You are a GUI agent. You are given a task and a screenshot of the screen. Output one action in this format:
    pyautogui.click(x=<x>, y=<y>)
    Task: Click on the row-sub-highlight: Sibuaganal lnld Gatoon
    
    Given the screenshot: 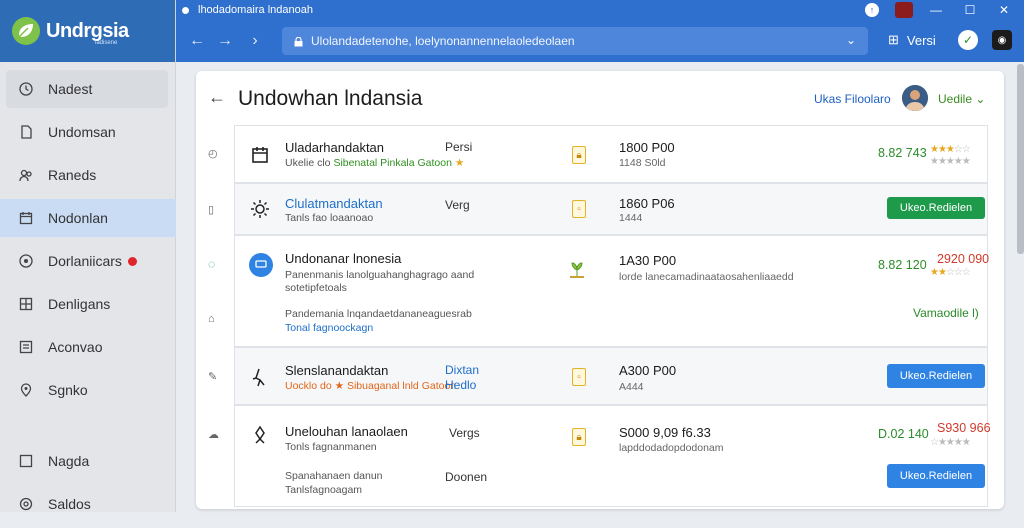 What is the action you would take?
    pyautogui.click(x=401, y=386)
    